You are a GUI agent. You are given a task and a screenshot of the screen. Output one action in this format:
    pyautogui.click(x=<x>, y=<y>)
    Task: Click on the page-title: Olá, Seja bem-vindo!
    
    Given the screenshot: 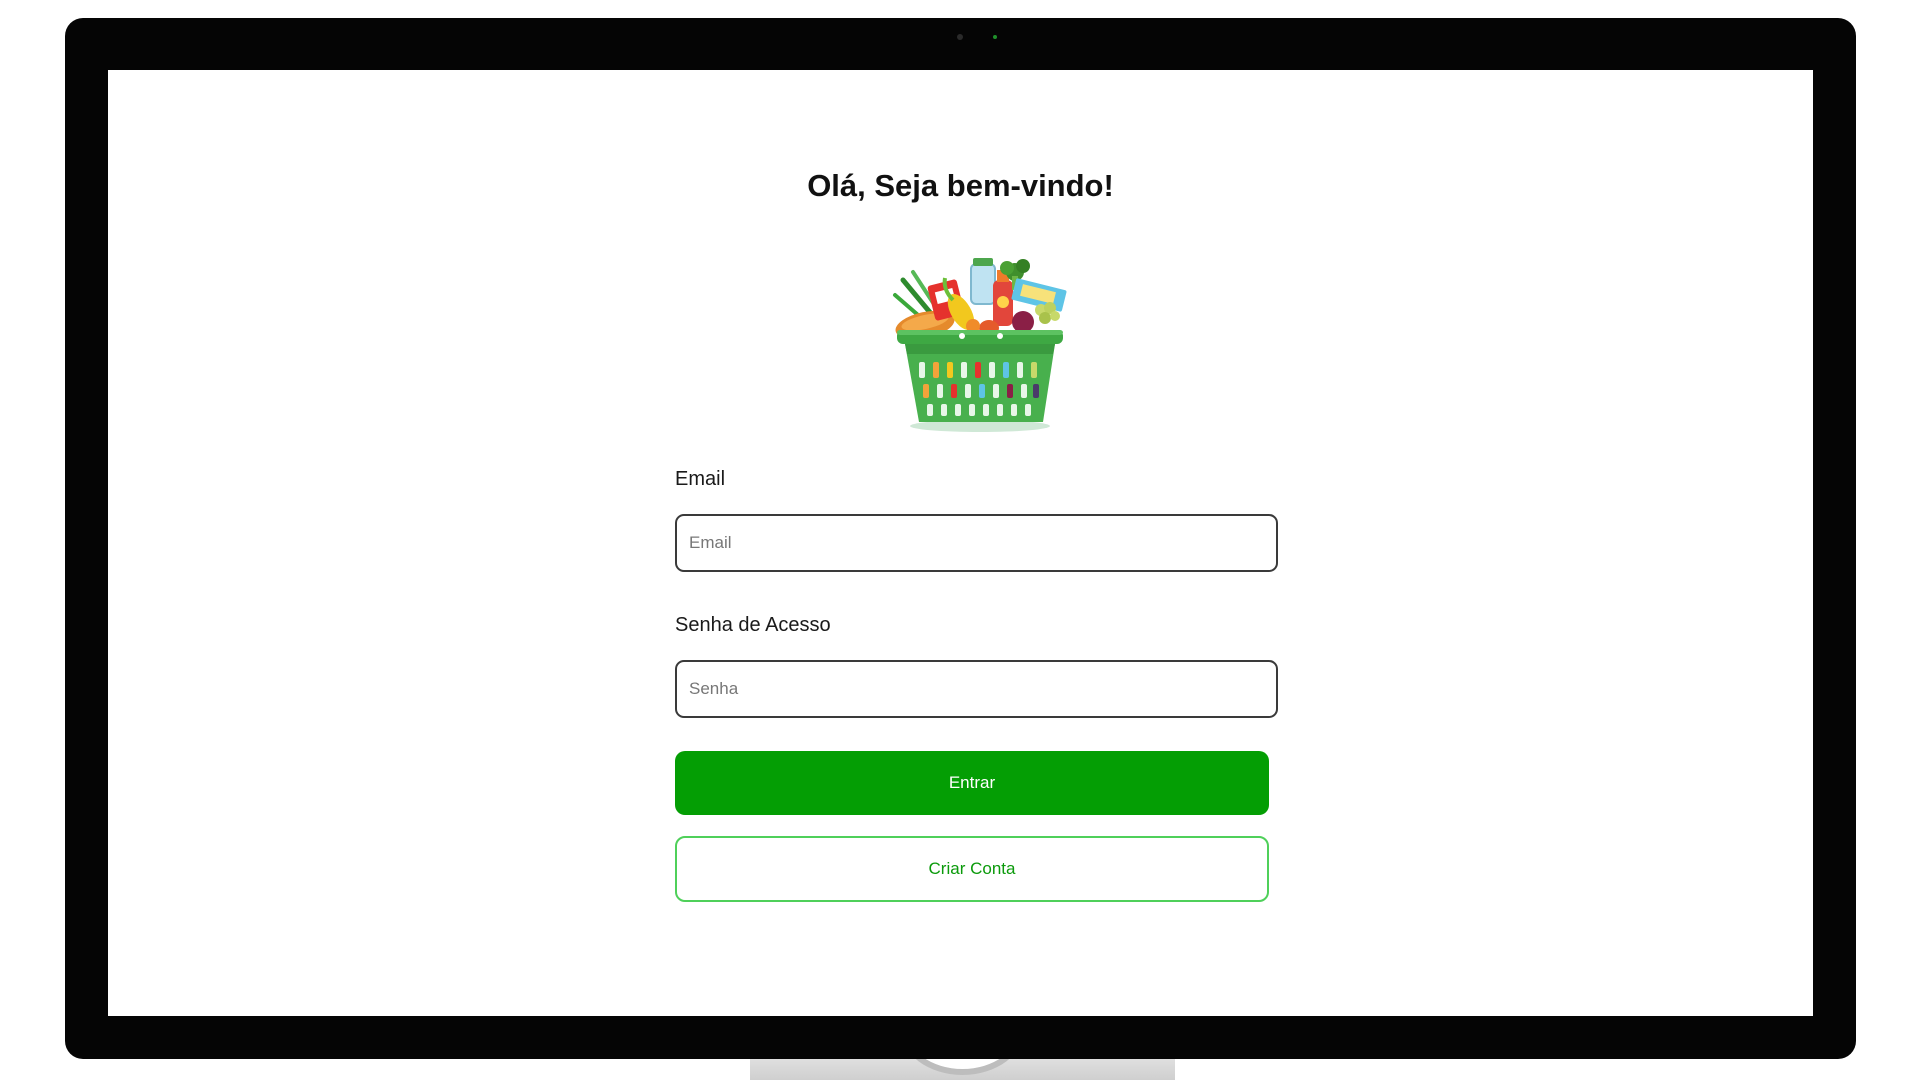 What is the action you would take?
    pyautogui.click(x=960, y=185)
    